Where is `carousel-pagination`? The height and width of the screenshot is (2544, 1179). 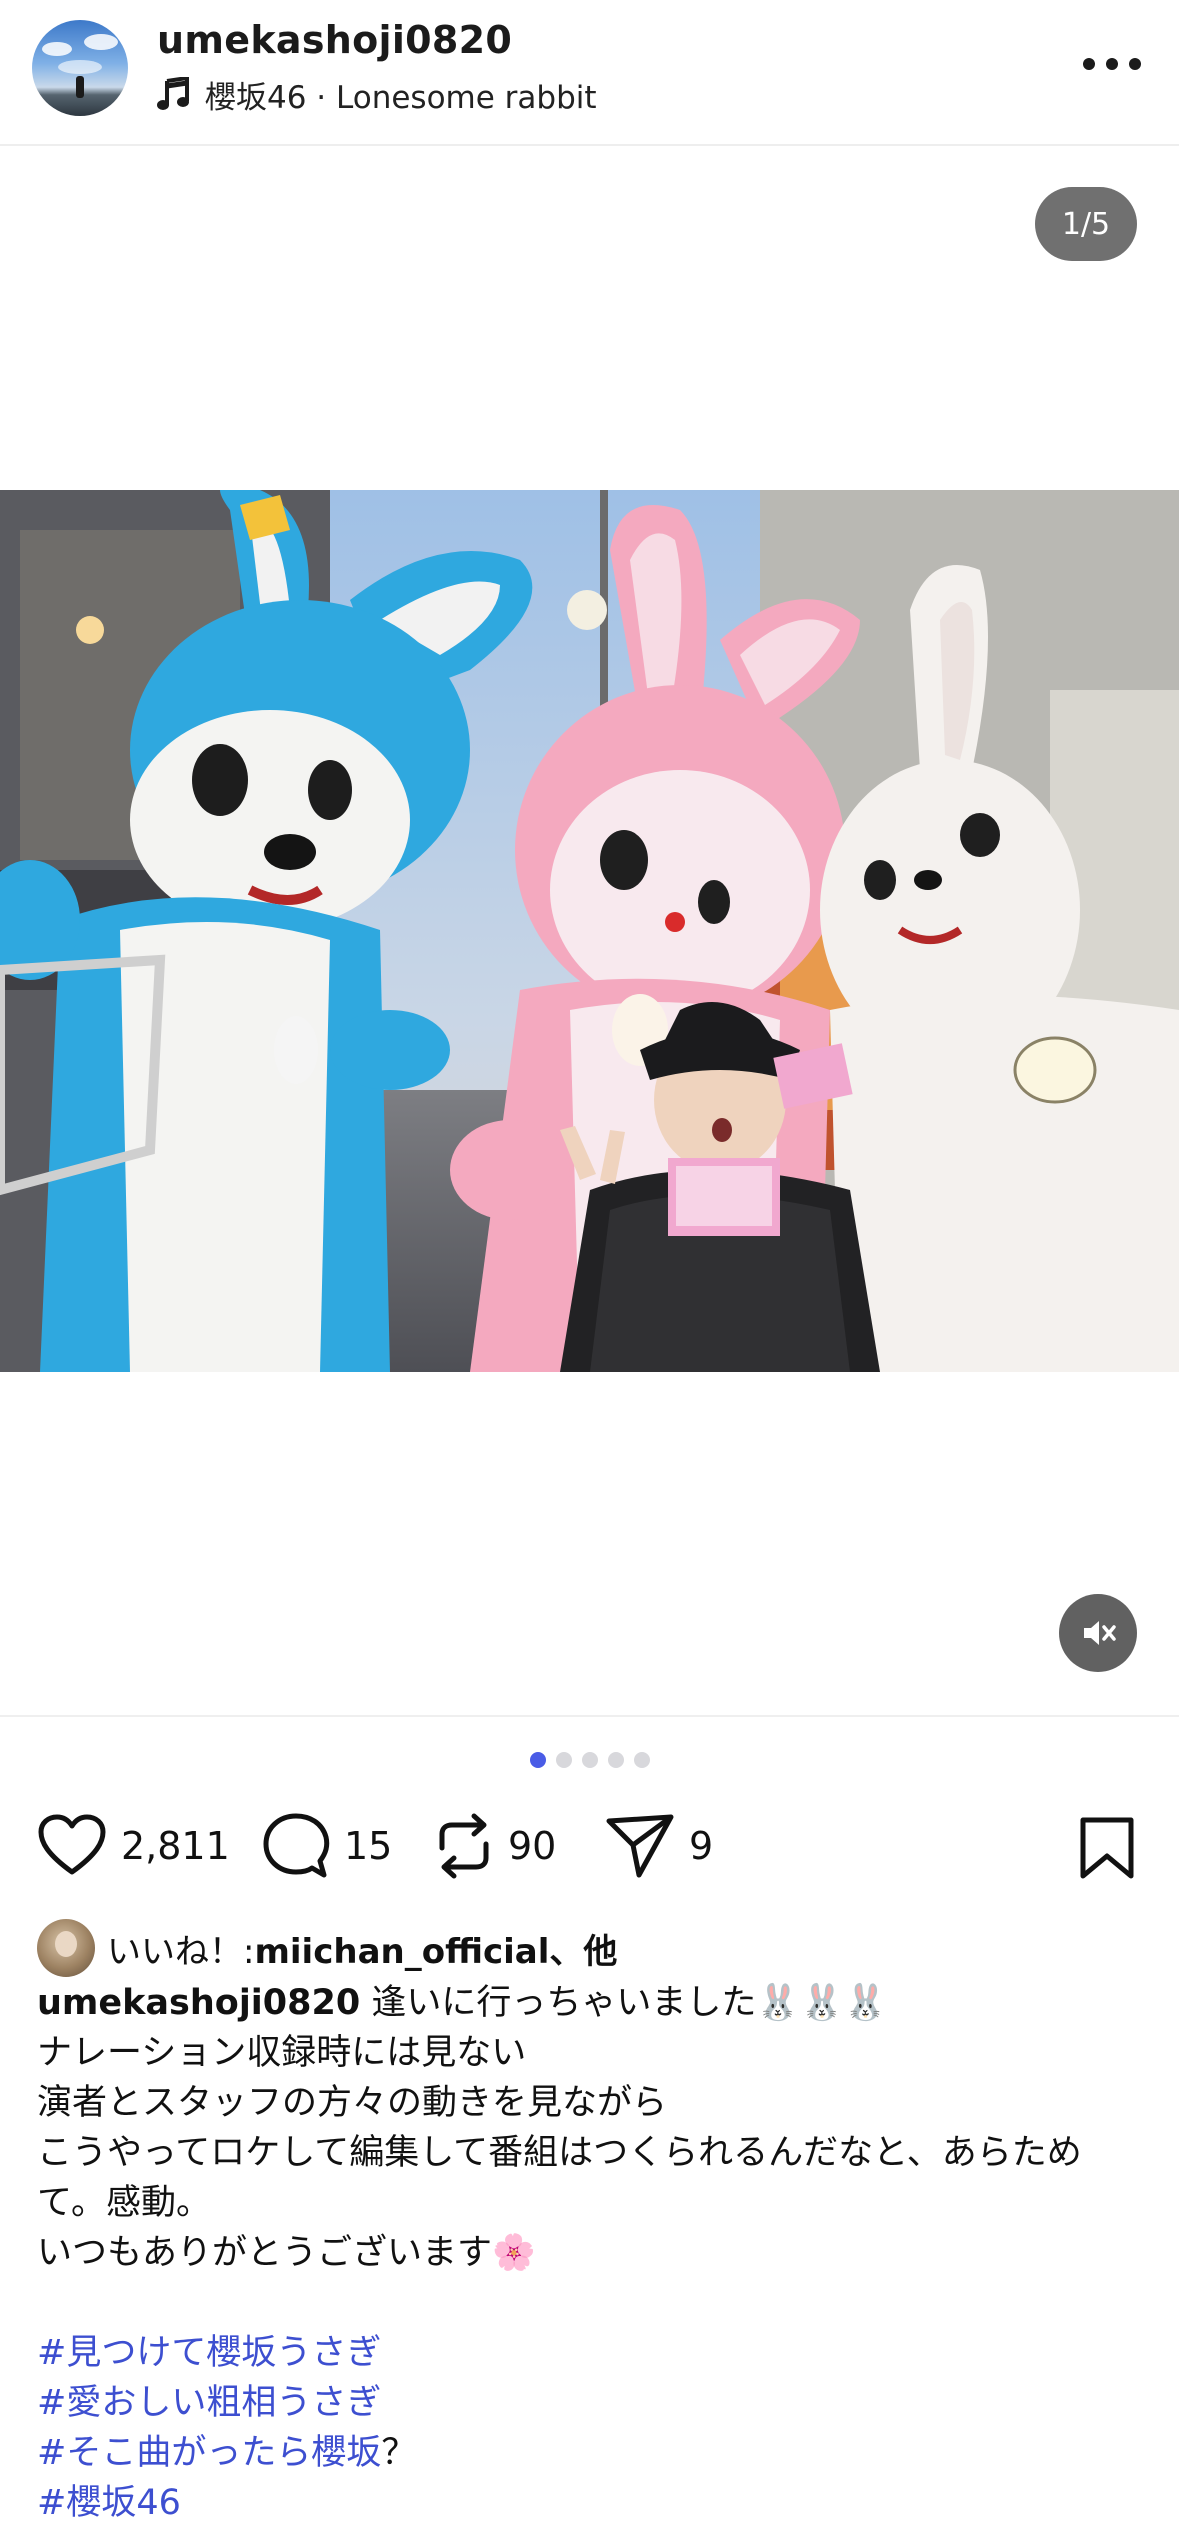
carousel-pagination is located at coordinates (589, 1761).